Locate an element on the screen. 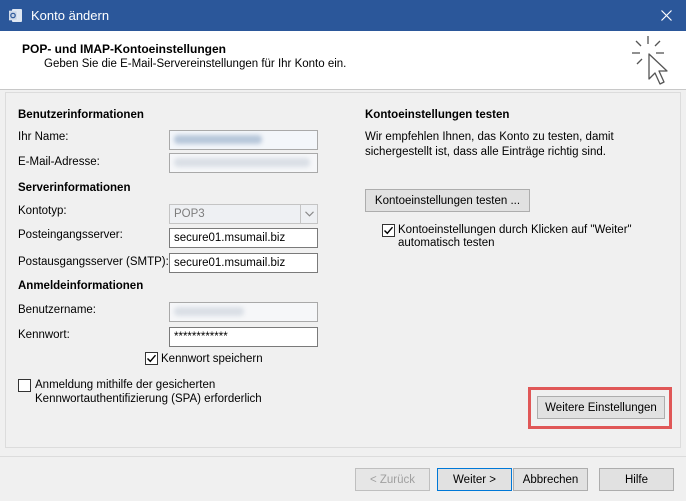  outgoing-server-label: Postausgangsserver (SMTP): is located at coordinates (93, 262).